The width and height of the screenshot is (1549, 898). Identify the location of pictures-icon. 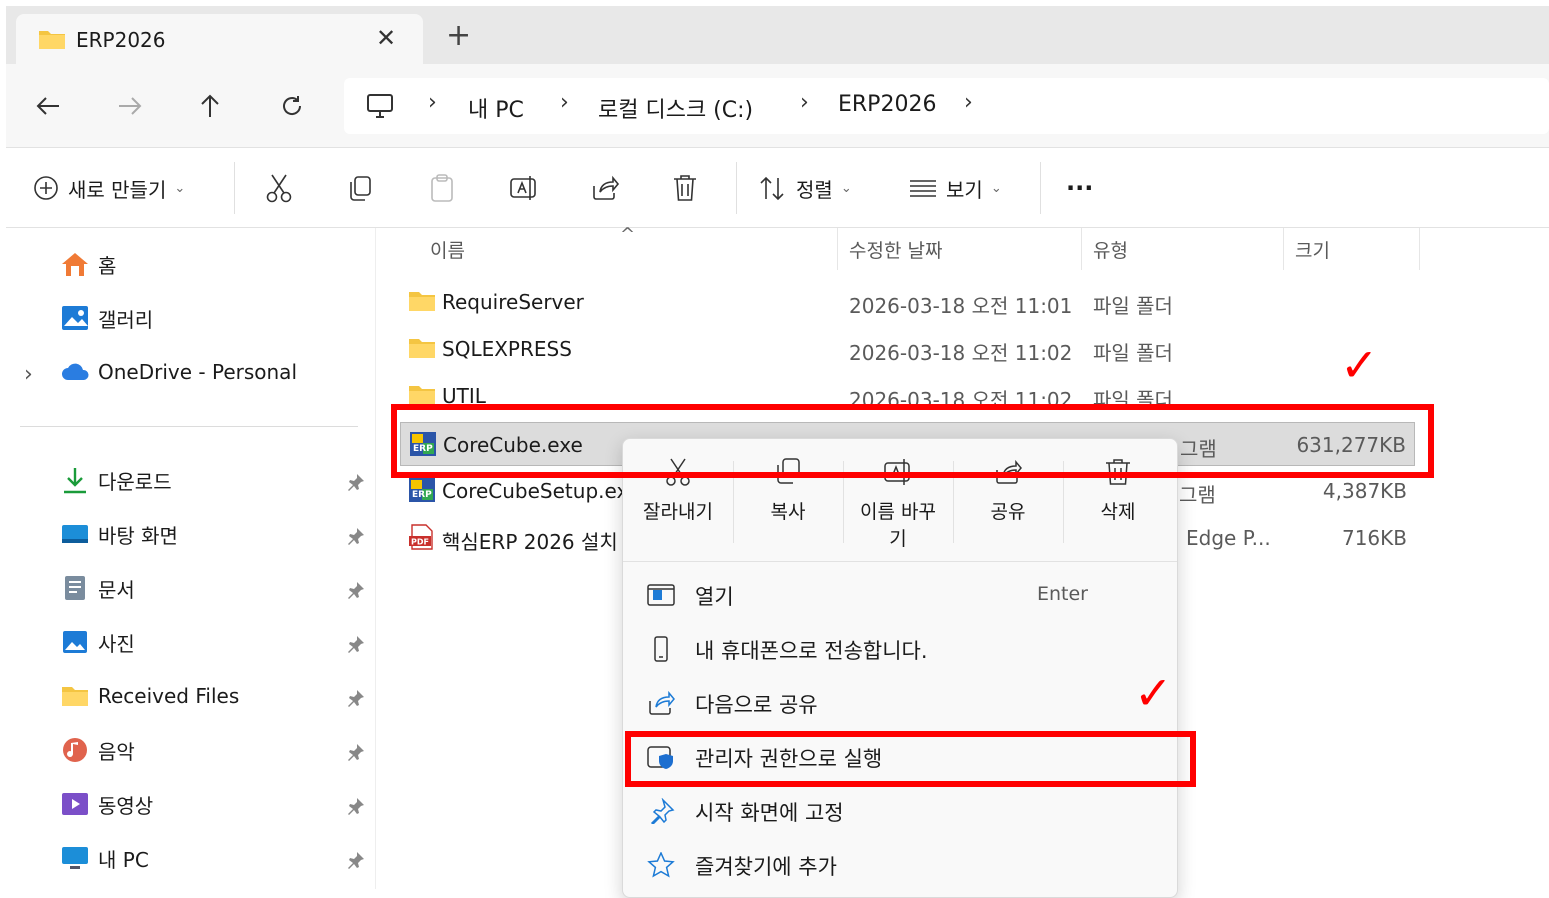
(75, 642).